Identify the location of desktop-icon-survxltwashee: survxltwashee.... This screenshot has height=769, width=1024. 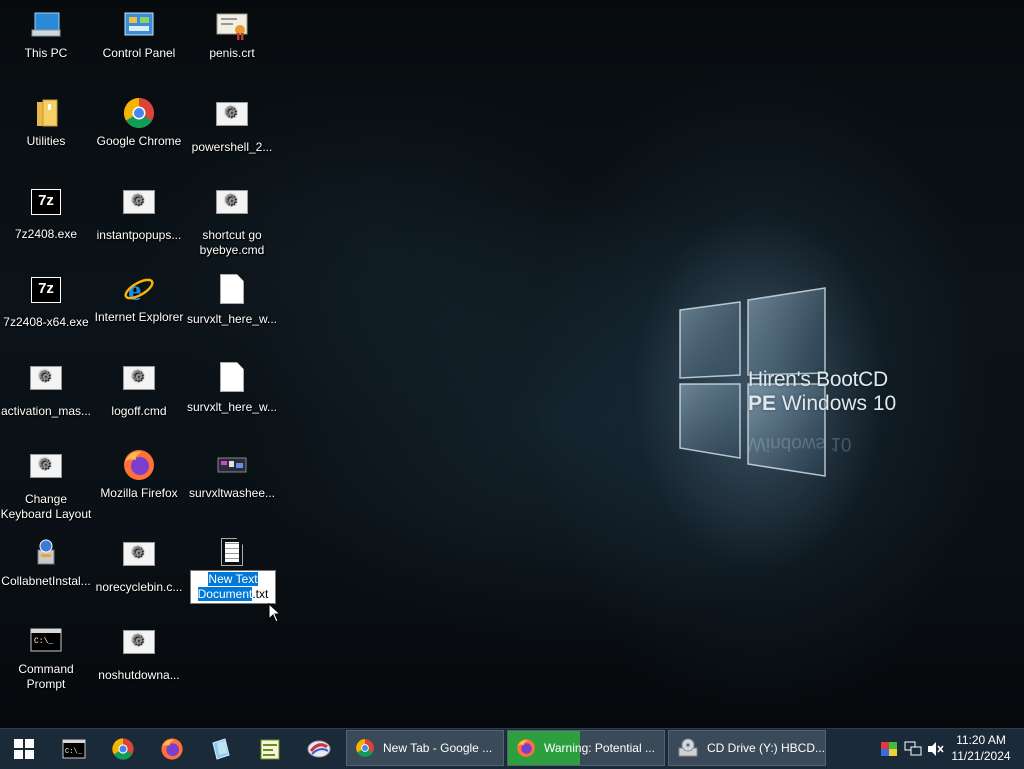
(232, 474).